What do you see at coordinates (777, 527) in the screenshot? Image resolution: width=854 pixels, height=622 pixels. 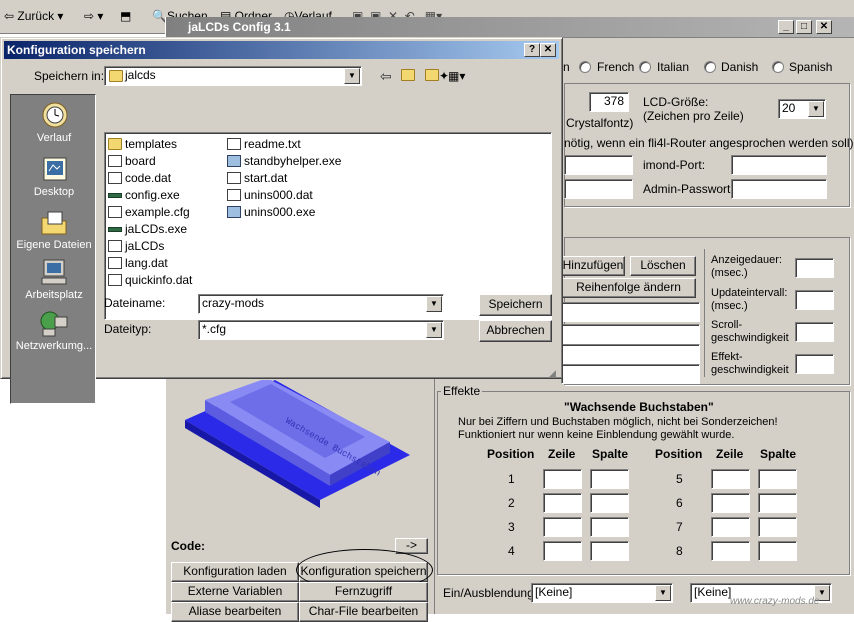 I see `pos7-col` at bounding box center [777, 527].